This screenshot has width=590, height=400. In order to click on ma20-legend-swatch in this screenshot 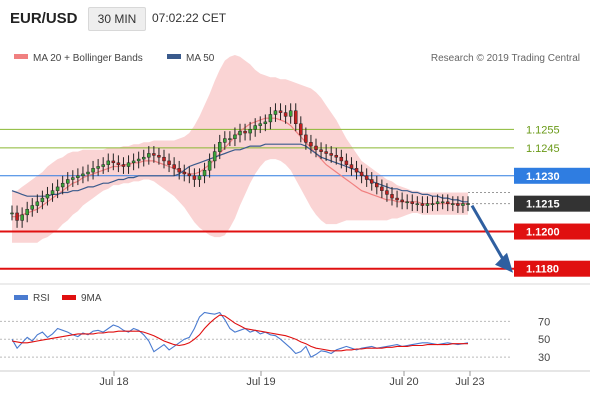, I will do `click(21, 56)`.